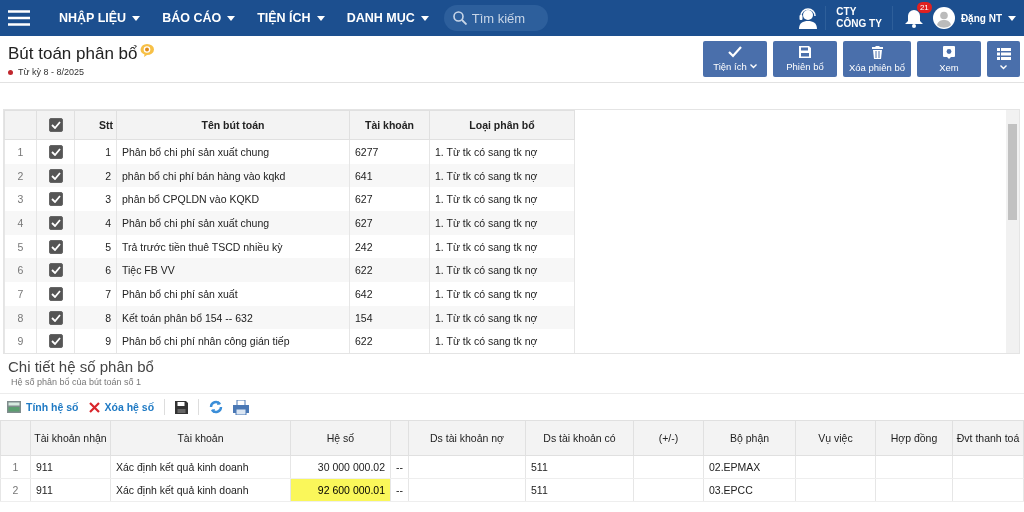  I want to click on notification-badge: 21, so click(924, 7).